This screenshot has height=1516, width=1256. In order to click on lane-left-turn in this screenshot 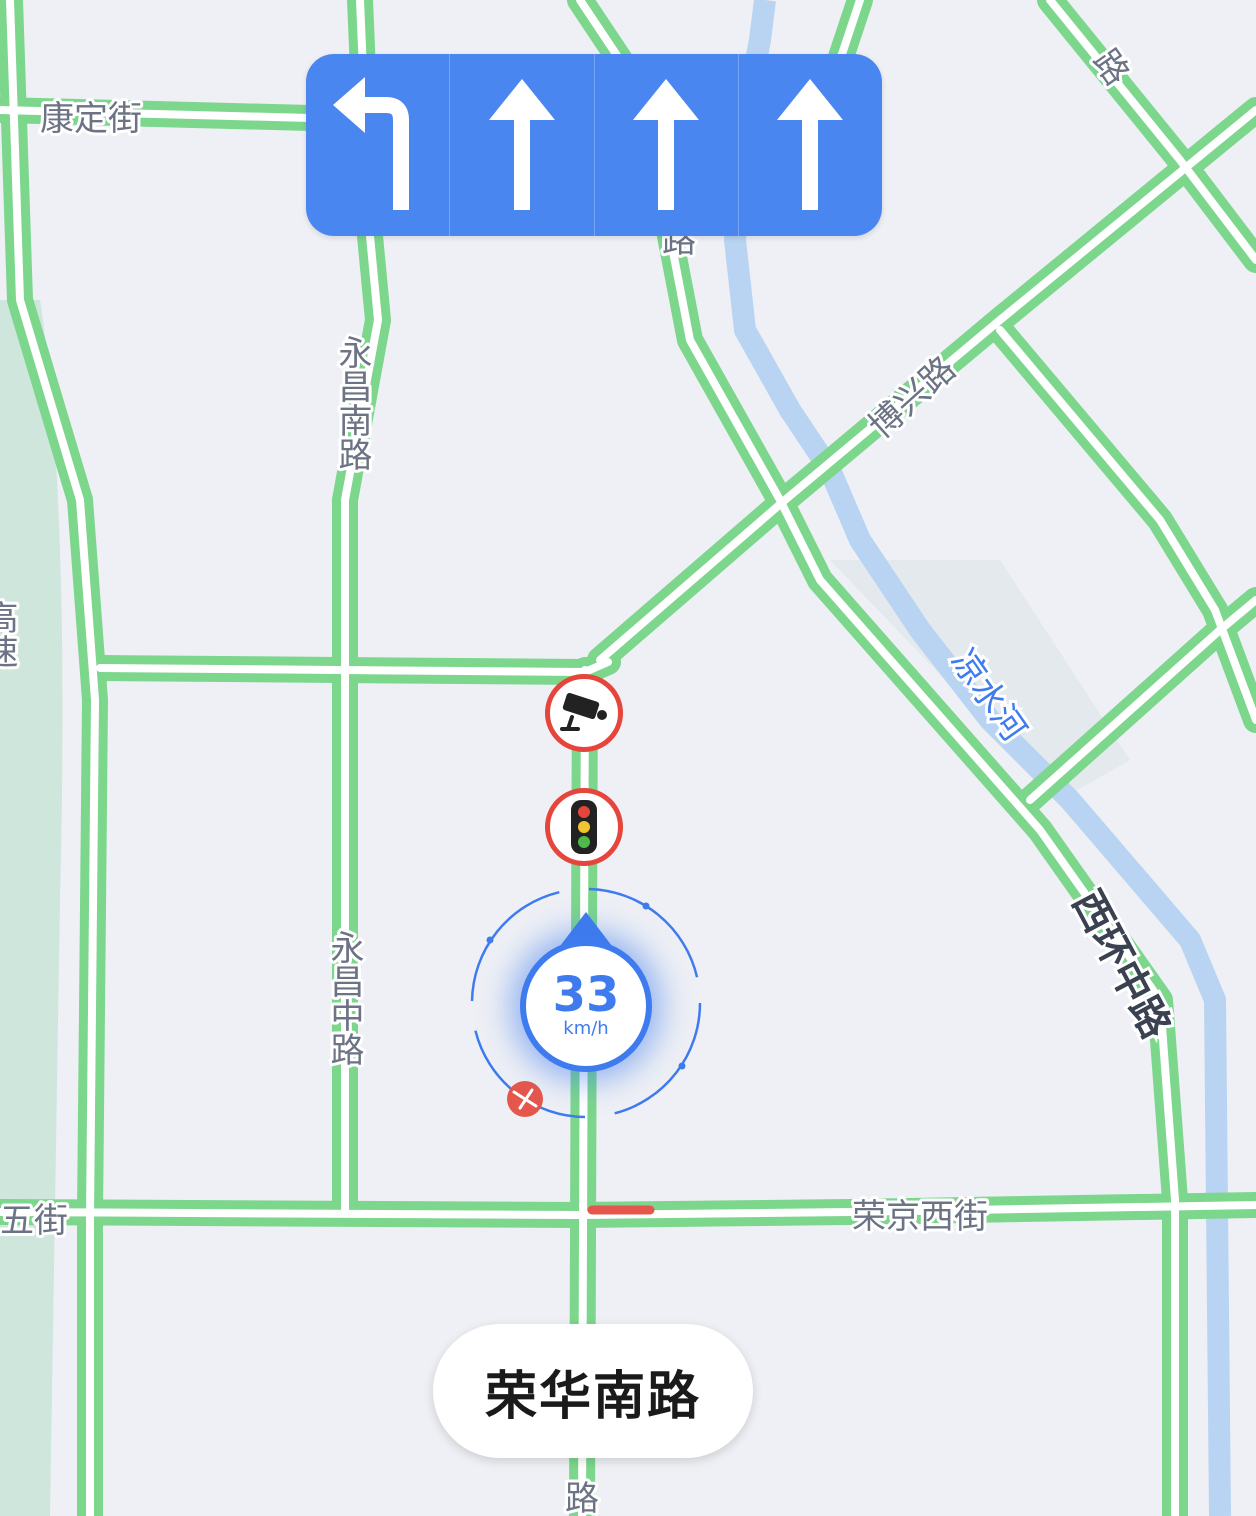, I will do `click(378, 145)`.